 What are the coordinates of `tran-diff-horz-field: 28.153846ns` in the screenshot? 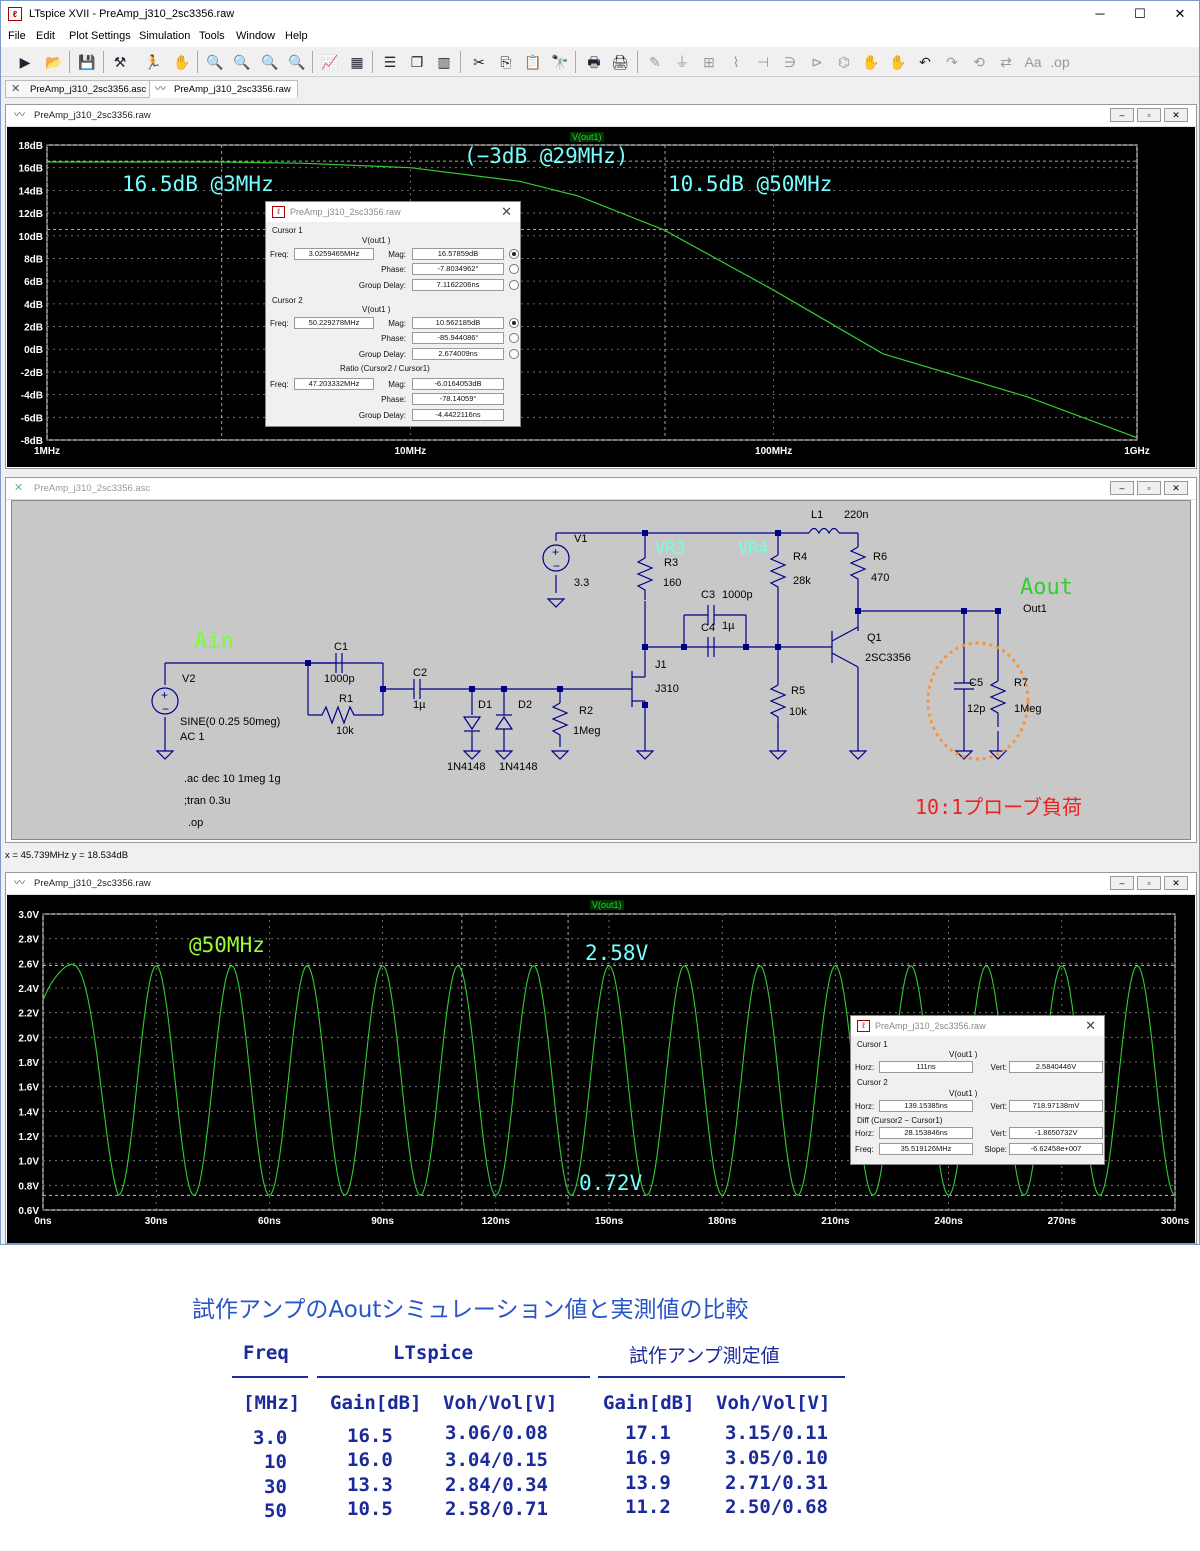 It's located at (926, 1133).